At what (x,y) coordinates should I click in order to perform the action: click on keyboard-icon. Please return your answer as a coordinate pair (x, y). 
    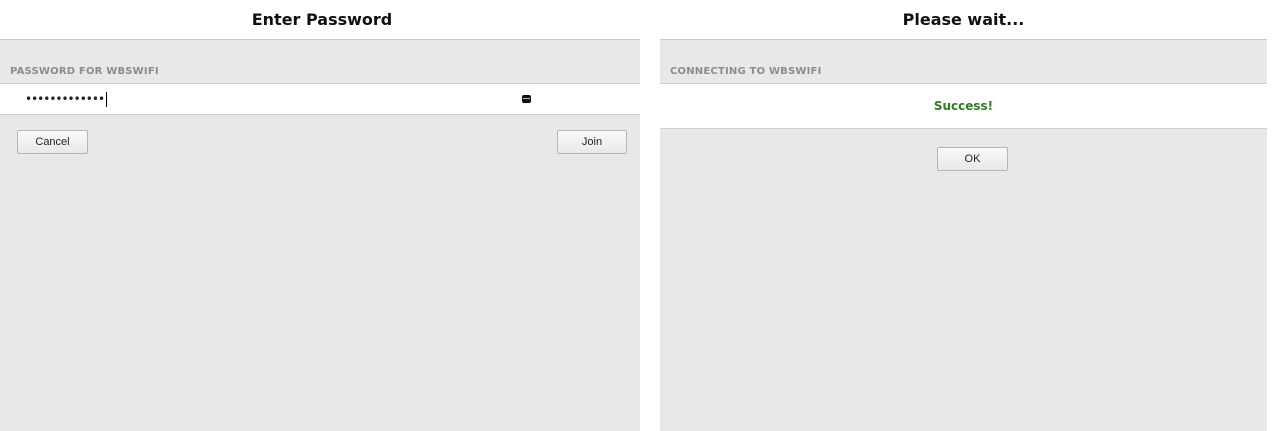
    Looking at the image, I should click on (526, 99).